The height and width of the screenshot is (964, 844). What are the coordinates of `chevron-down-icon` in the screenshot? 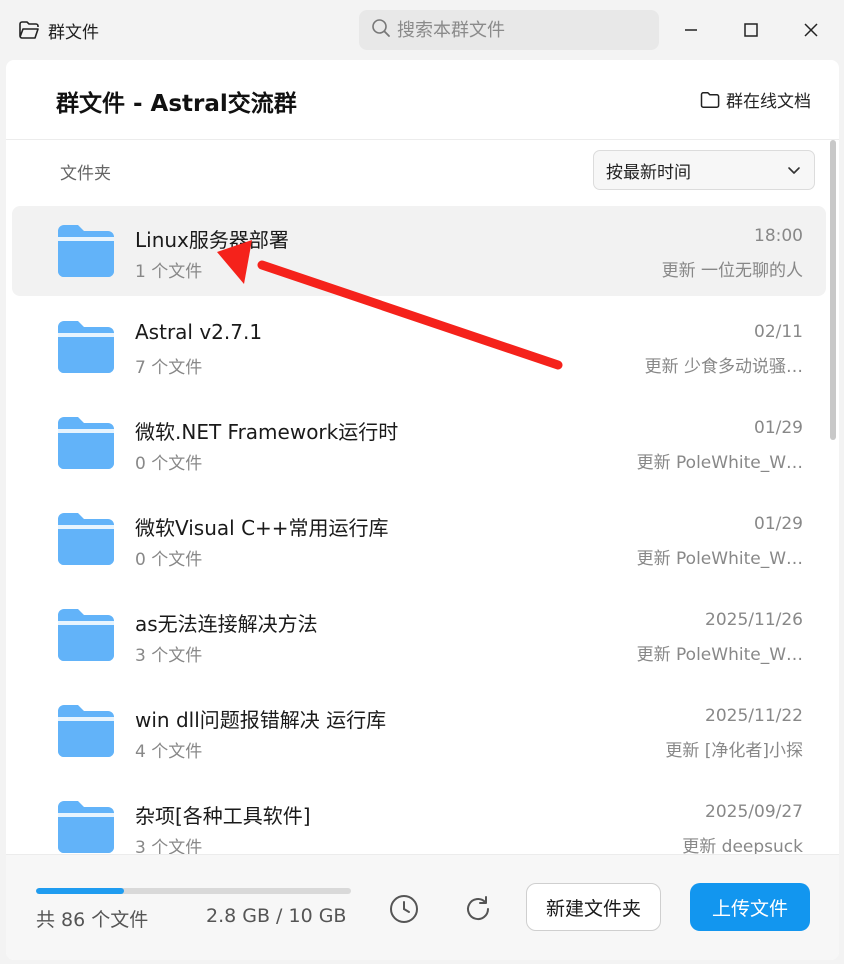 It's located at (794, 170).